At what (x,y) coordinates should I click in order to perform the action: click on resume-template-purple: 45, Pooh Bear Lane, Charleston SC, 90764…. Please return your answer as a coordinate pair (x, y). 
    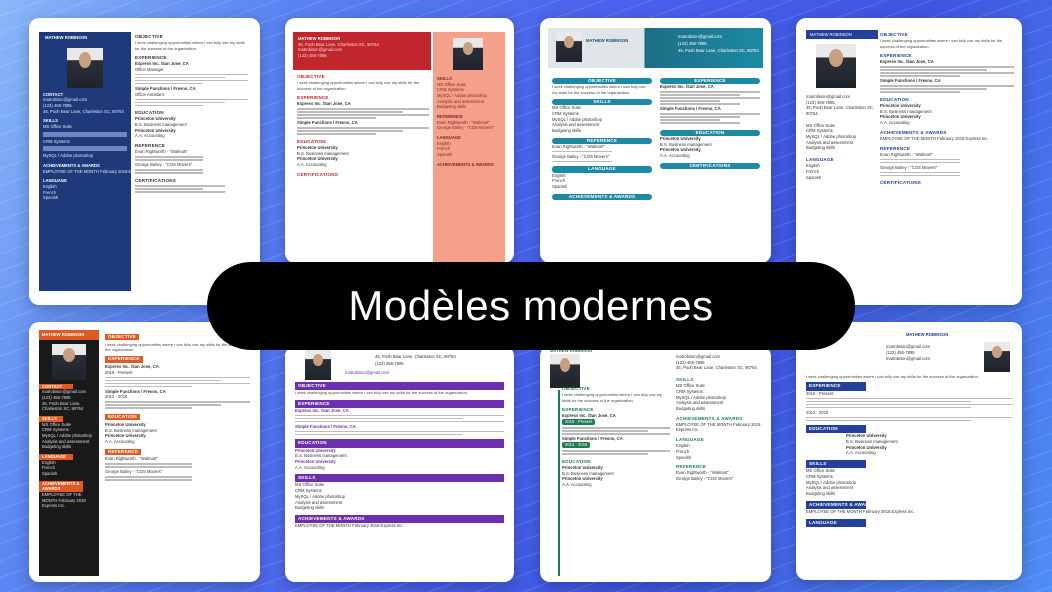
    Looking at the image, I should click on (399, 464).